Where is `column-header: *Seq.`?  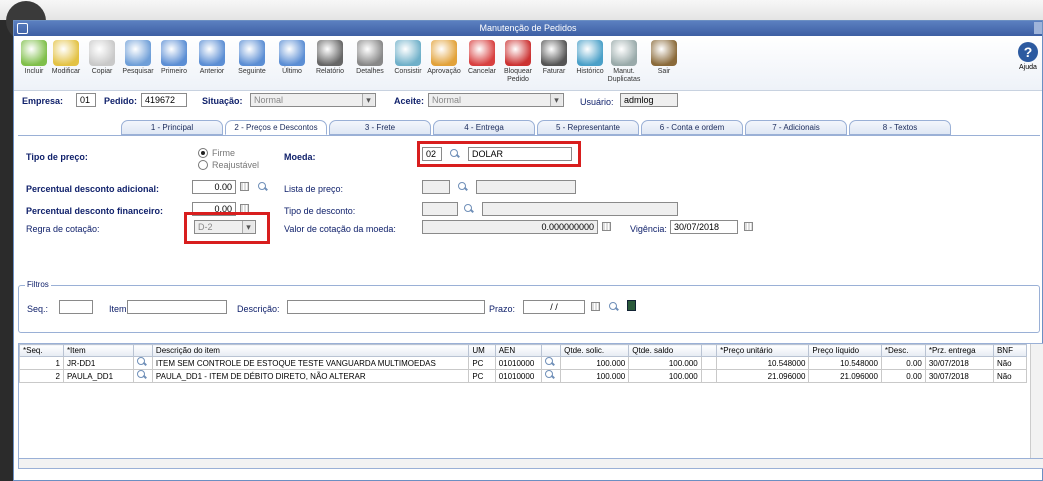 column-header: *Seq. is located at coordinates (41, 350).